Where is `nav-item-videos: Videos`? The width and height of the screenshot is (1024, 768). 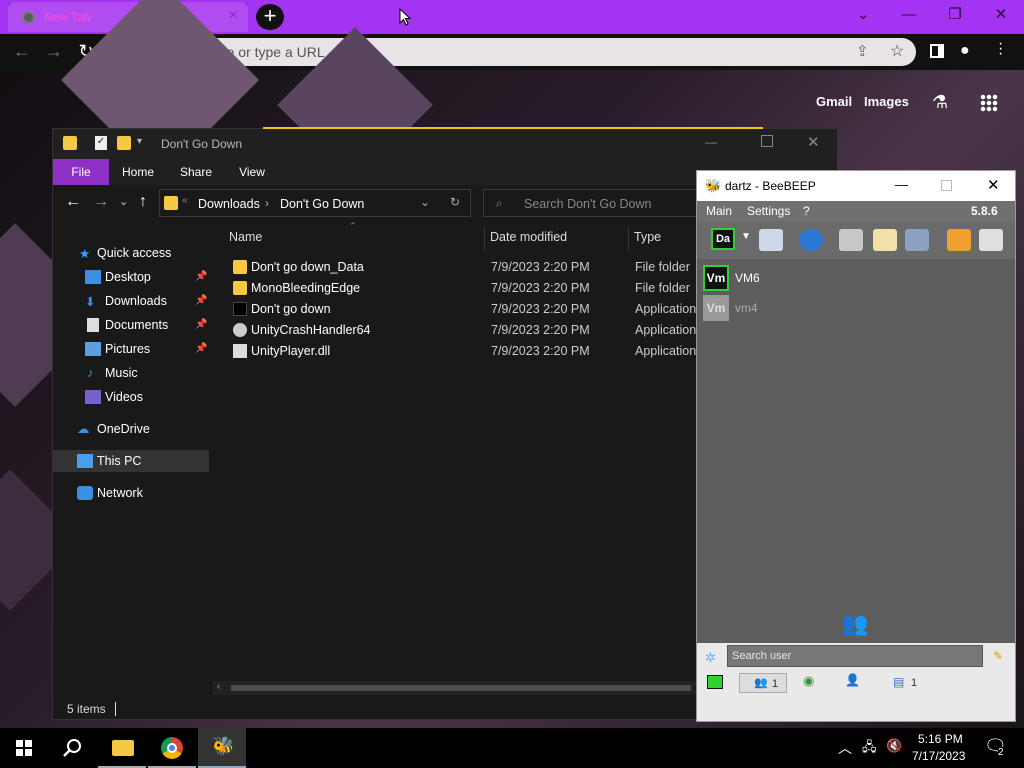 nav-item-videos: Videos is located at coordinates (131, 397).